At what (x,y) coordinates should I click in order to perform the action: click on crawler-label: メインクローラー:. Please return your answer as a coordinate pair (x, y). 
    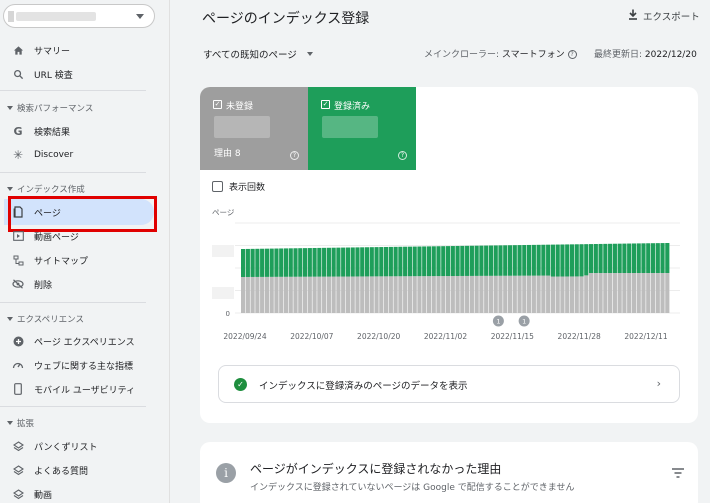
    Looking at the image, I should click on (462, 55).